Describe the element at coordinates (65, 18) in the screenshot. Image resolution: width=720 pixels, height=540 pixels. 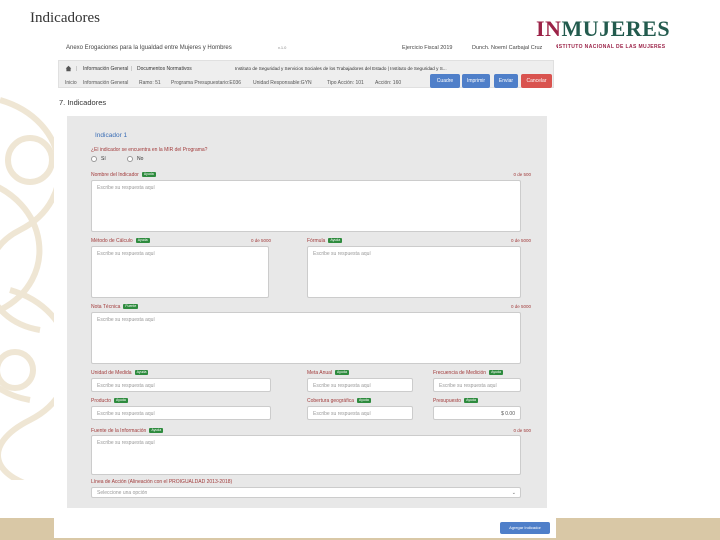
I see `slide-title: Indicadores` at that location.